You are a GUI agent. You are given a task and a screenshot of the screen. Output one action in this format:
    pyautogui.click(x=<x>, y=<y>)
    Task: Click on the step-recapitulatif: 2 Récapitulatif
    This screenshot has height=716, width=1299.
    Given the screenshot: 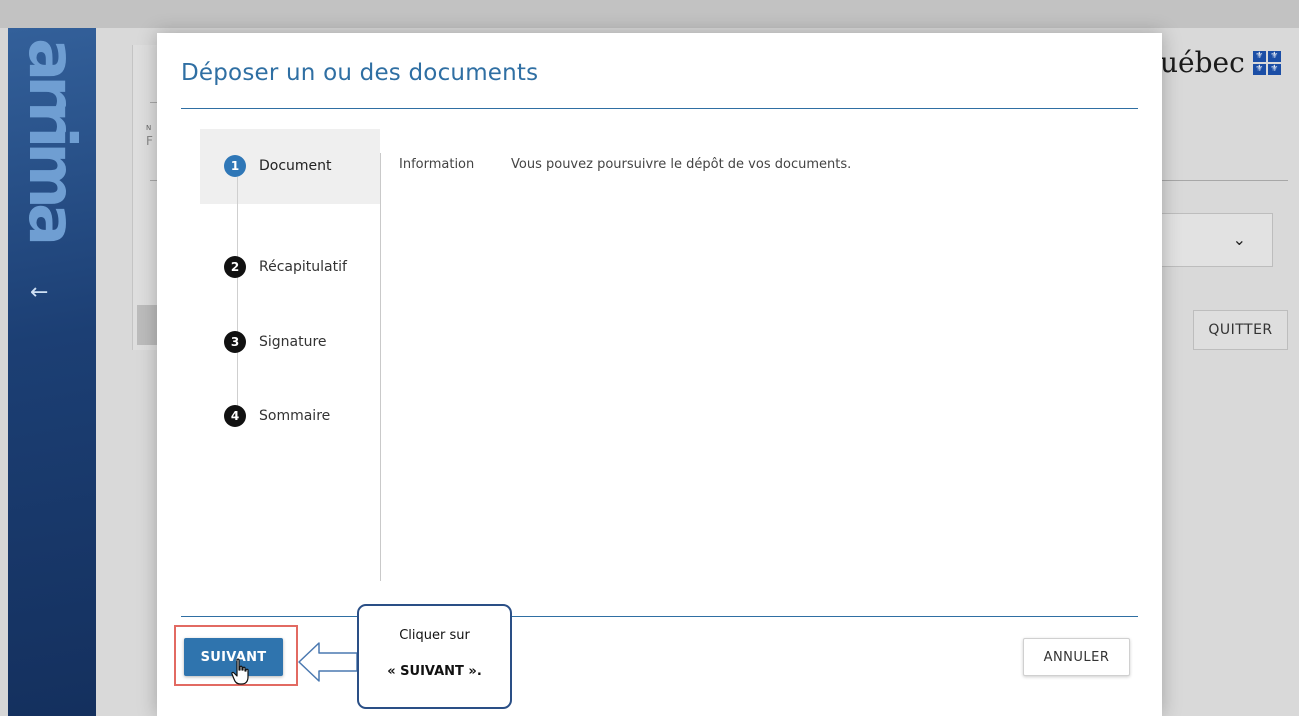 What is the action you would take?
    pyautogui.click(x=285, y=267)
    